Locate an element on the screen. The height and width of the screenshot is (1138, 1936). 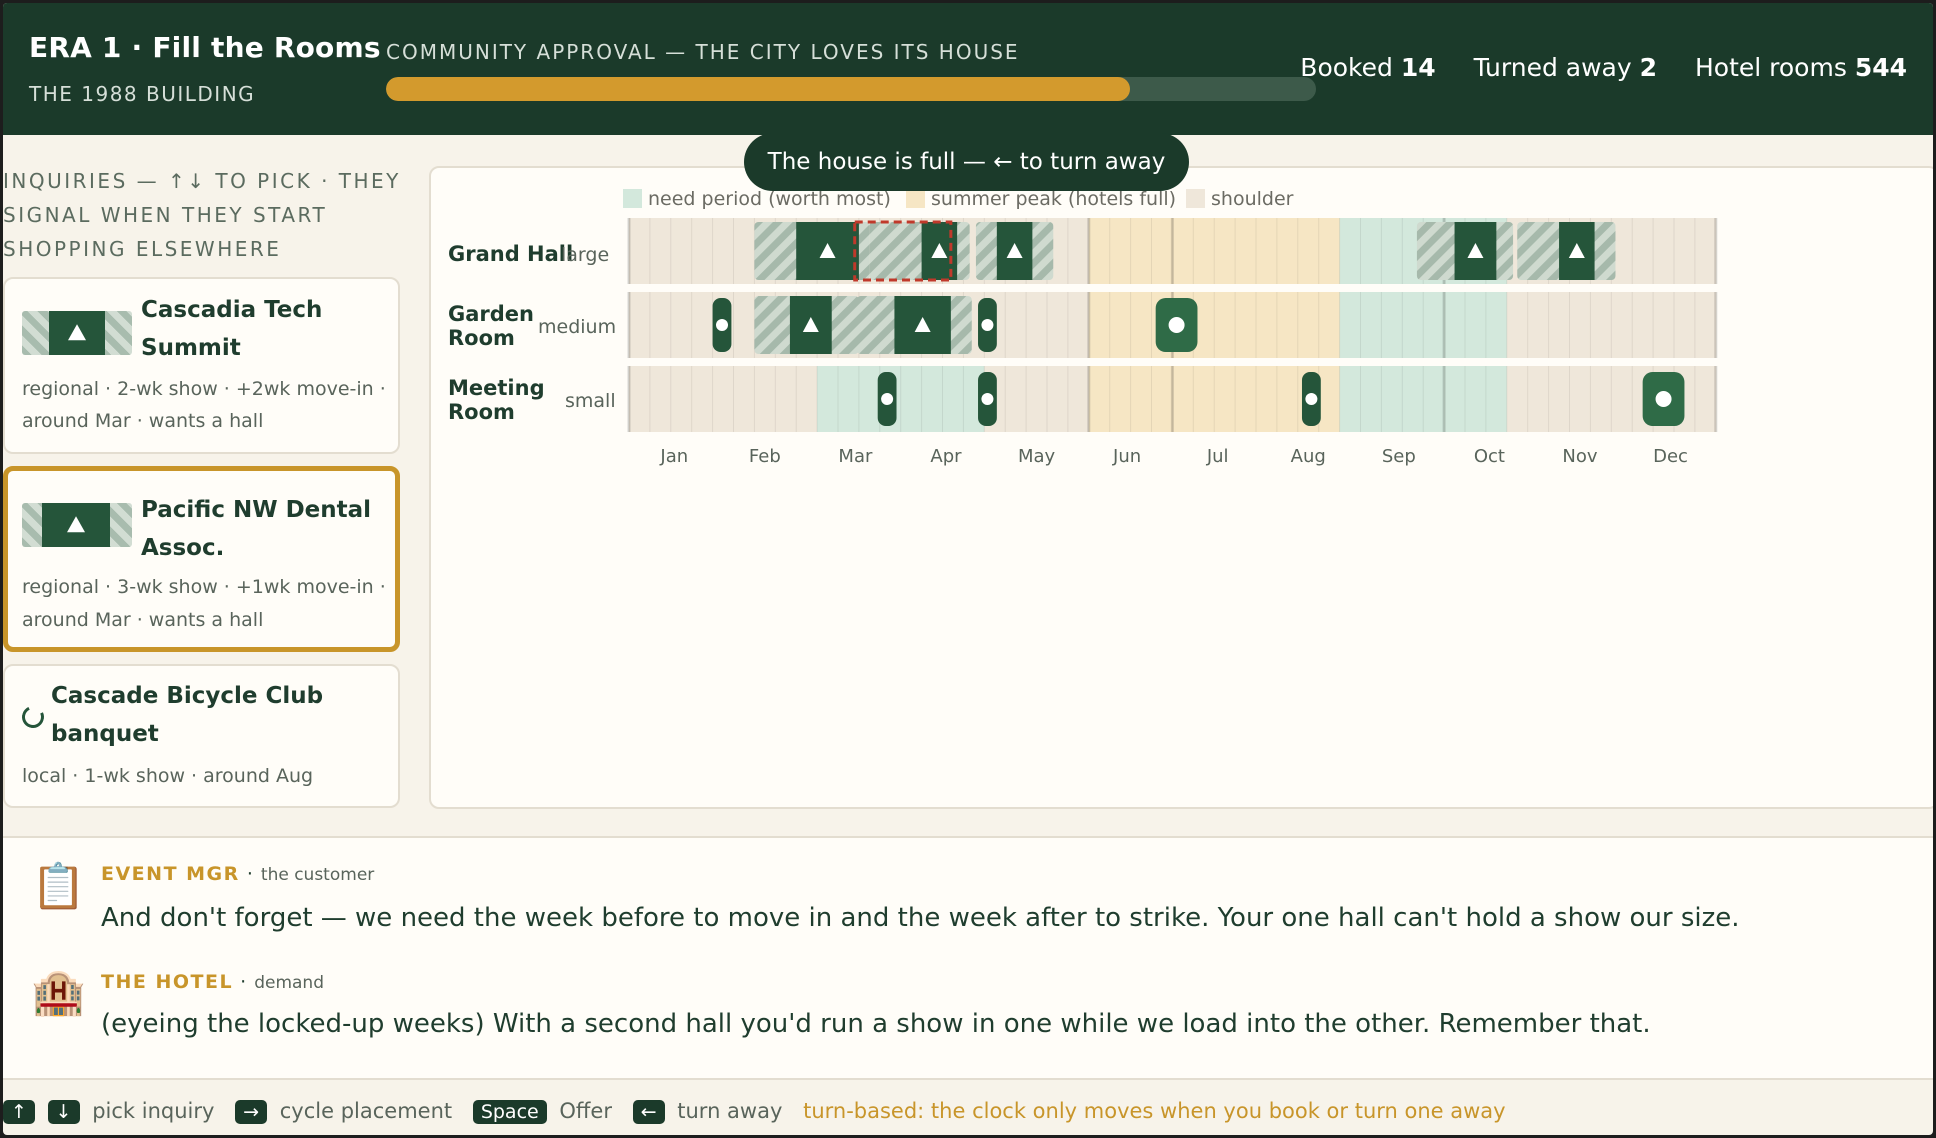
inquiry-details-1: regional · 3-wk show · +1wk move-in · is located at coordinates (204, 587).